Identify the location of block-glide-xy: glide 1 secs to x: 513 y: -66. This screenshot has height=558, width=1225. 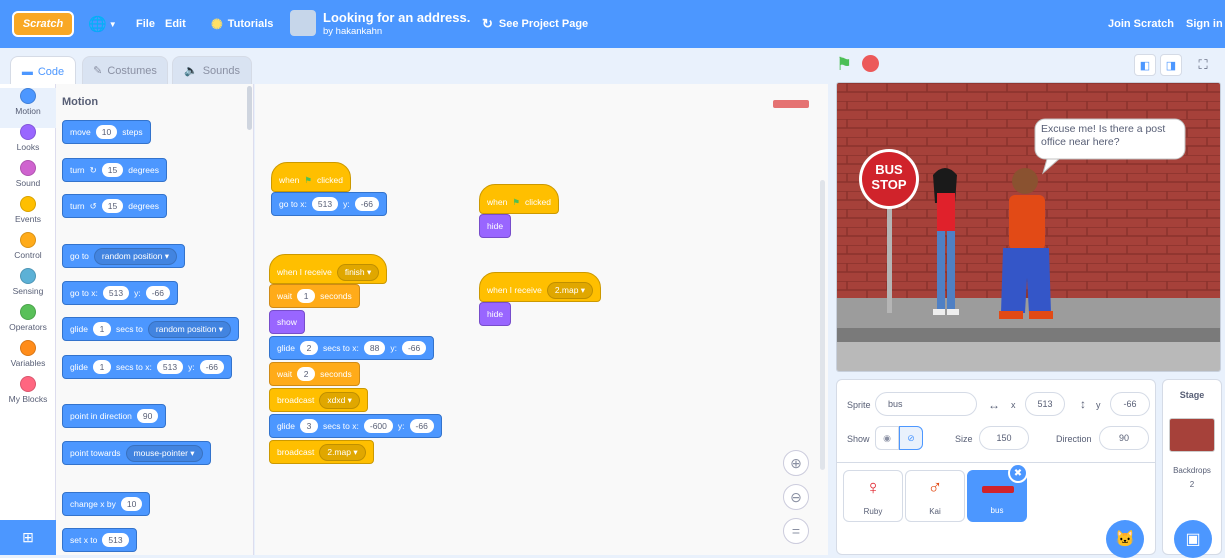
(147, 367).